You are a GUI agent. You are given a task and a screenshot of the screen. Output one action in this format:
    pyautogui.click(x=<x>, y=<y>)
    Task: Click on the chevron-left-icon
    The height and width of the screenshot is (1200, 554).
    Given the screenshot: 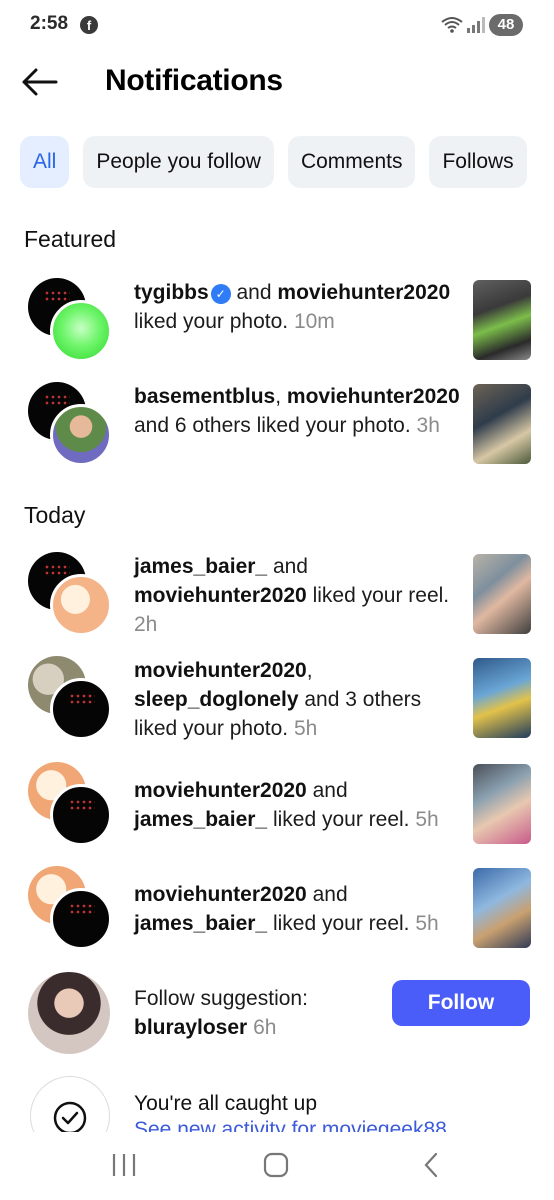 What is the action you would take?
    pyautogui.click(x=431, y=1165)
    